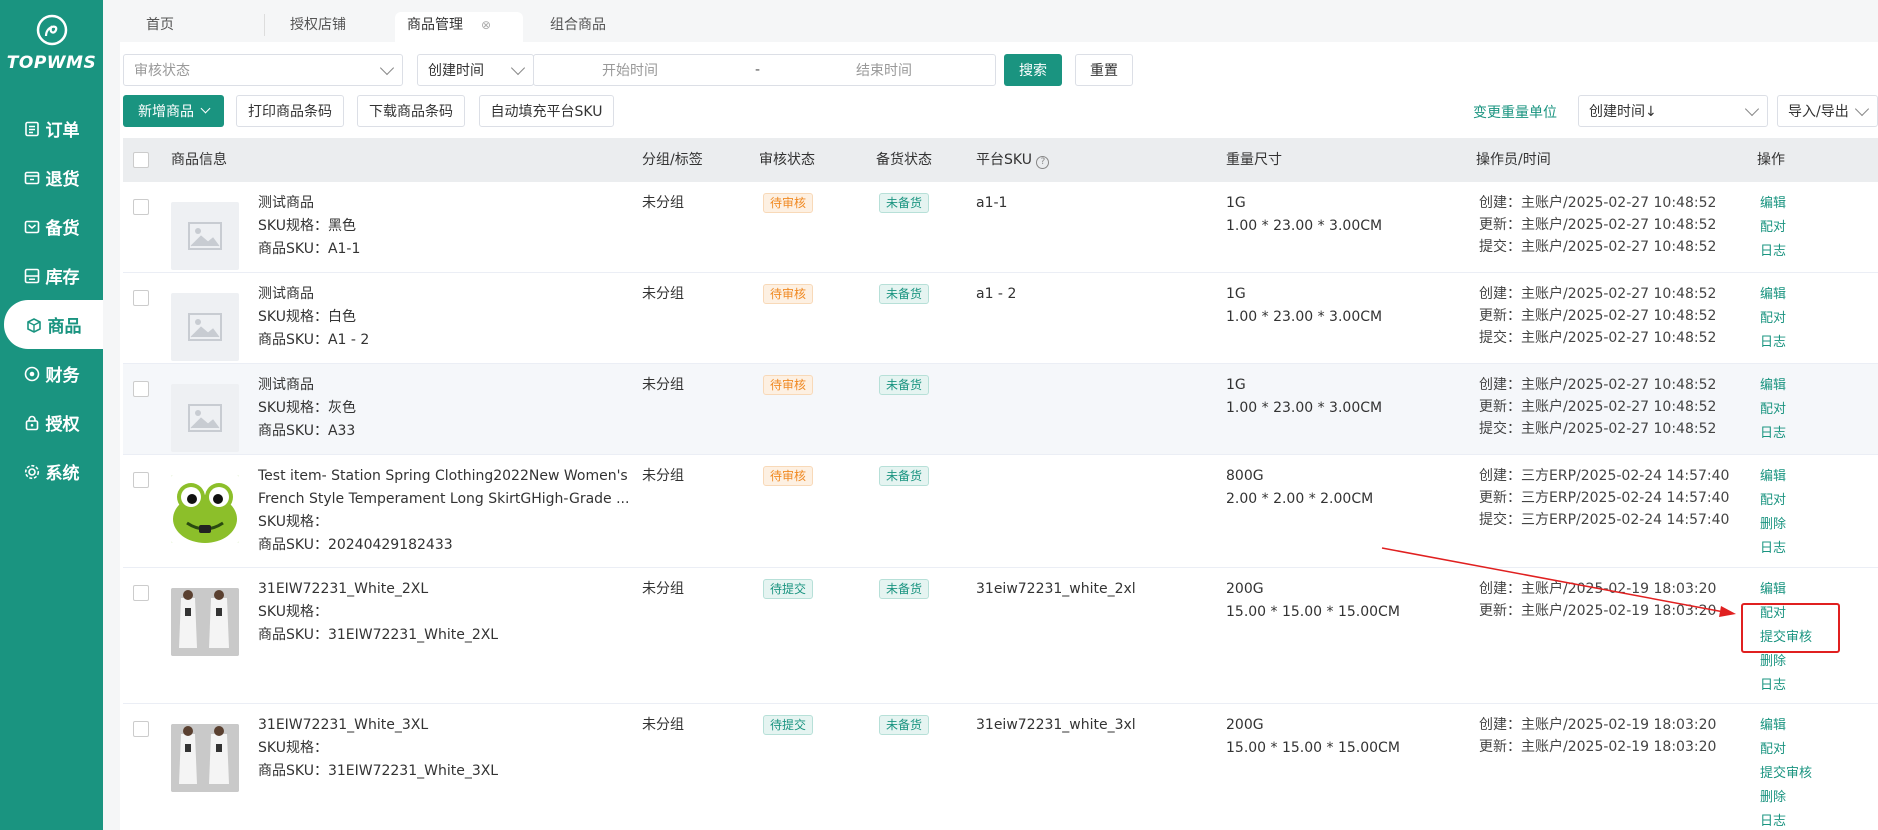  Describe the element at coordinates (672, 160) in the screenshot. I see `header-group: 分组/标签` at that location.